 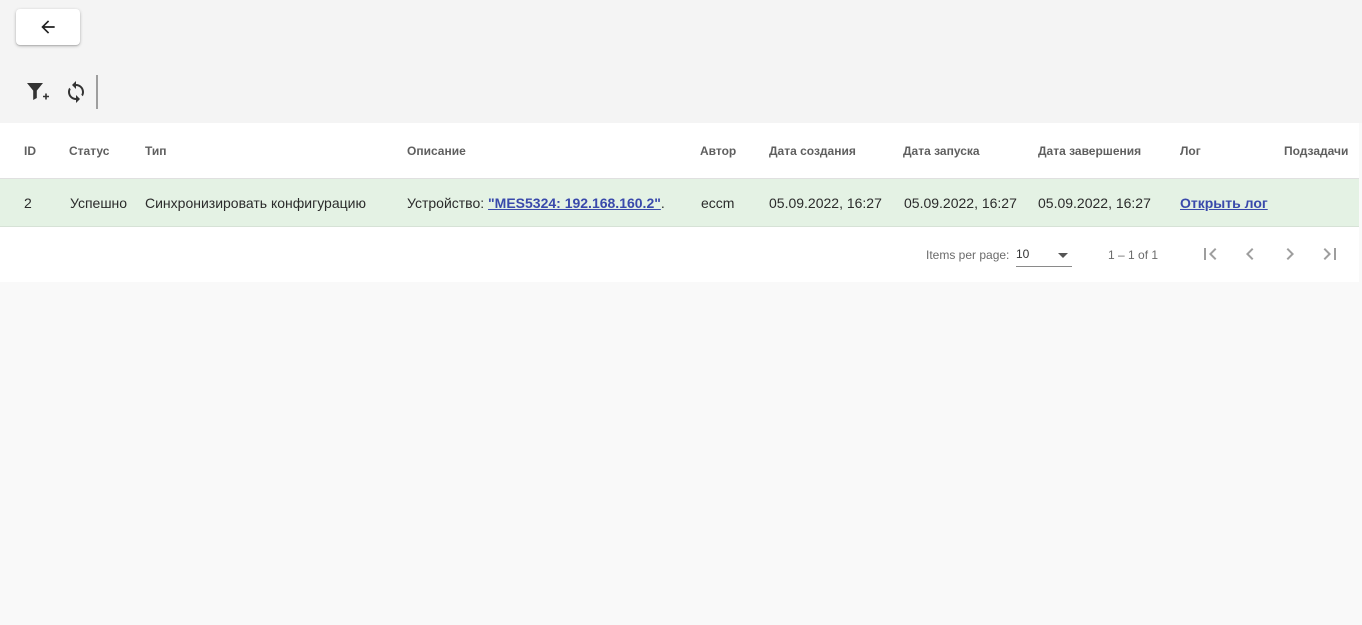 I want to click on cell-status: Успешно, so click(x=99, y=202).